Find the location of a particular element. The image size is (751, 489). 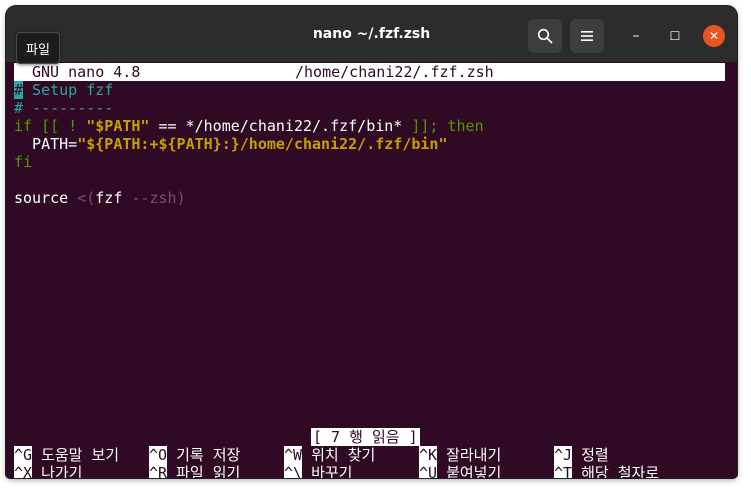

shortcut-justify: ^J 정렬 is located at coordinates (581, 455).